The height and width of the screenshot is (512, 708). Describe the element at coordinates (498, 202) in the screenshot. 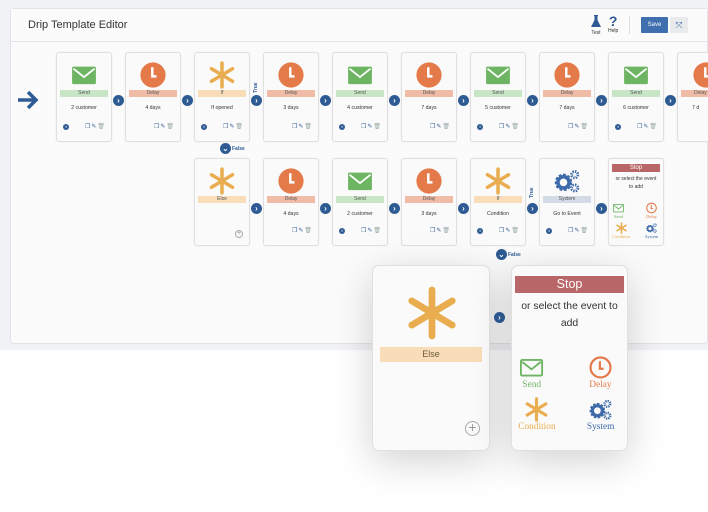

I see `step-card-if: If Condition i ❐✎🗑︎` at that location.